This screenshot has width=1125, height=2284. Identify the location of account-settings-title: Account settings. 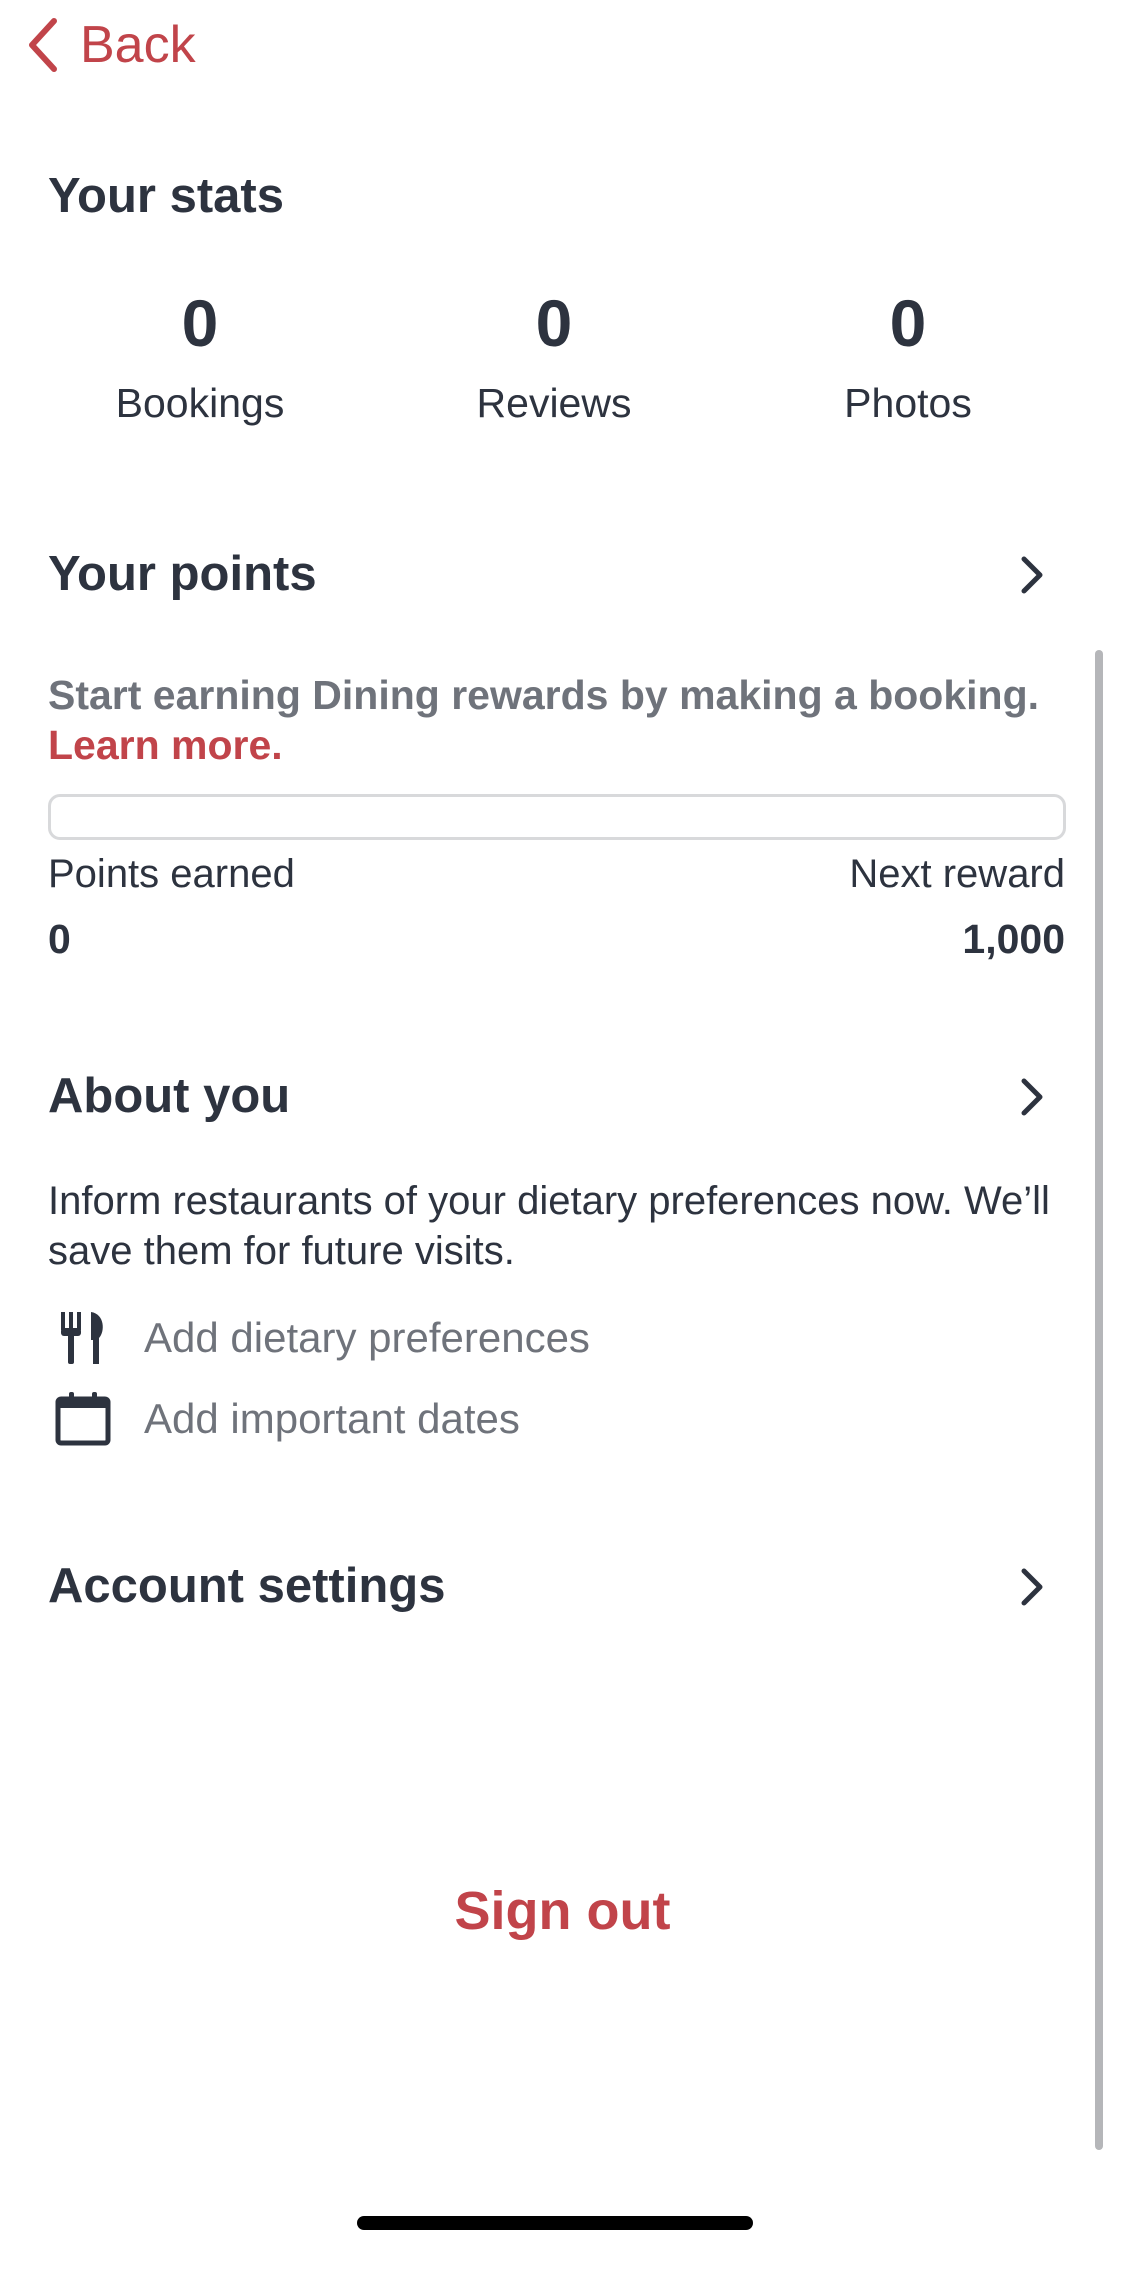
(246, 1586).